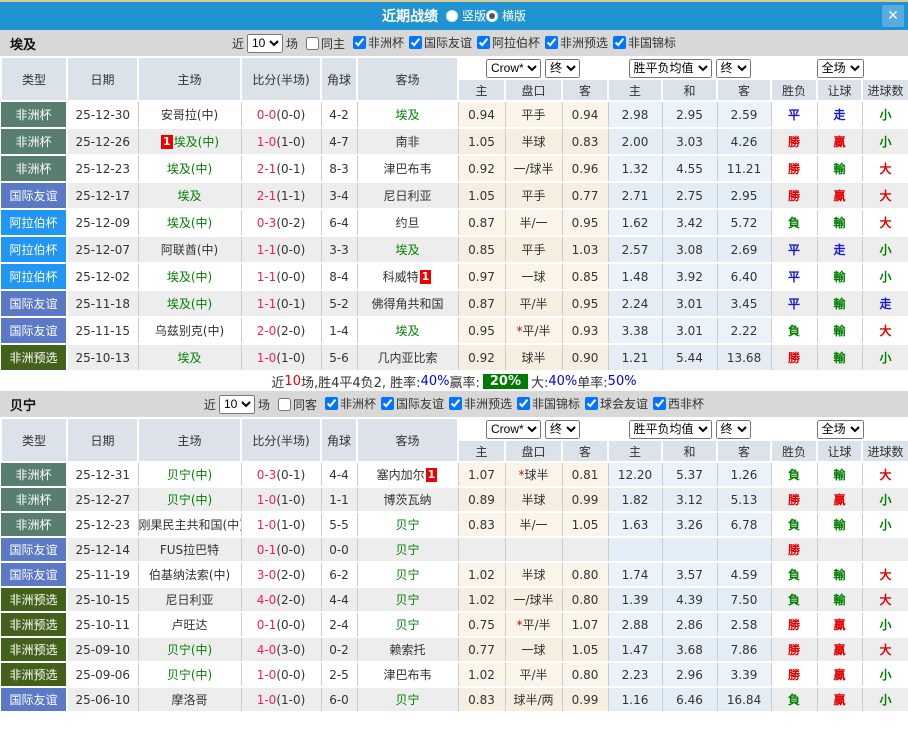 This screenshot has height=753, width=908. I want to click on score: 4-0(2-0), so click(281, 600).